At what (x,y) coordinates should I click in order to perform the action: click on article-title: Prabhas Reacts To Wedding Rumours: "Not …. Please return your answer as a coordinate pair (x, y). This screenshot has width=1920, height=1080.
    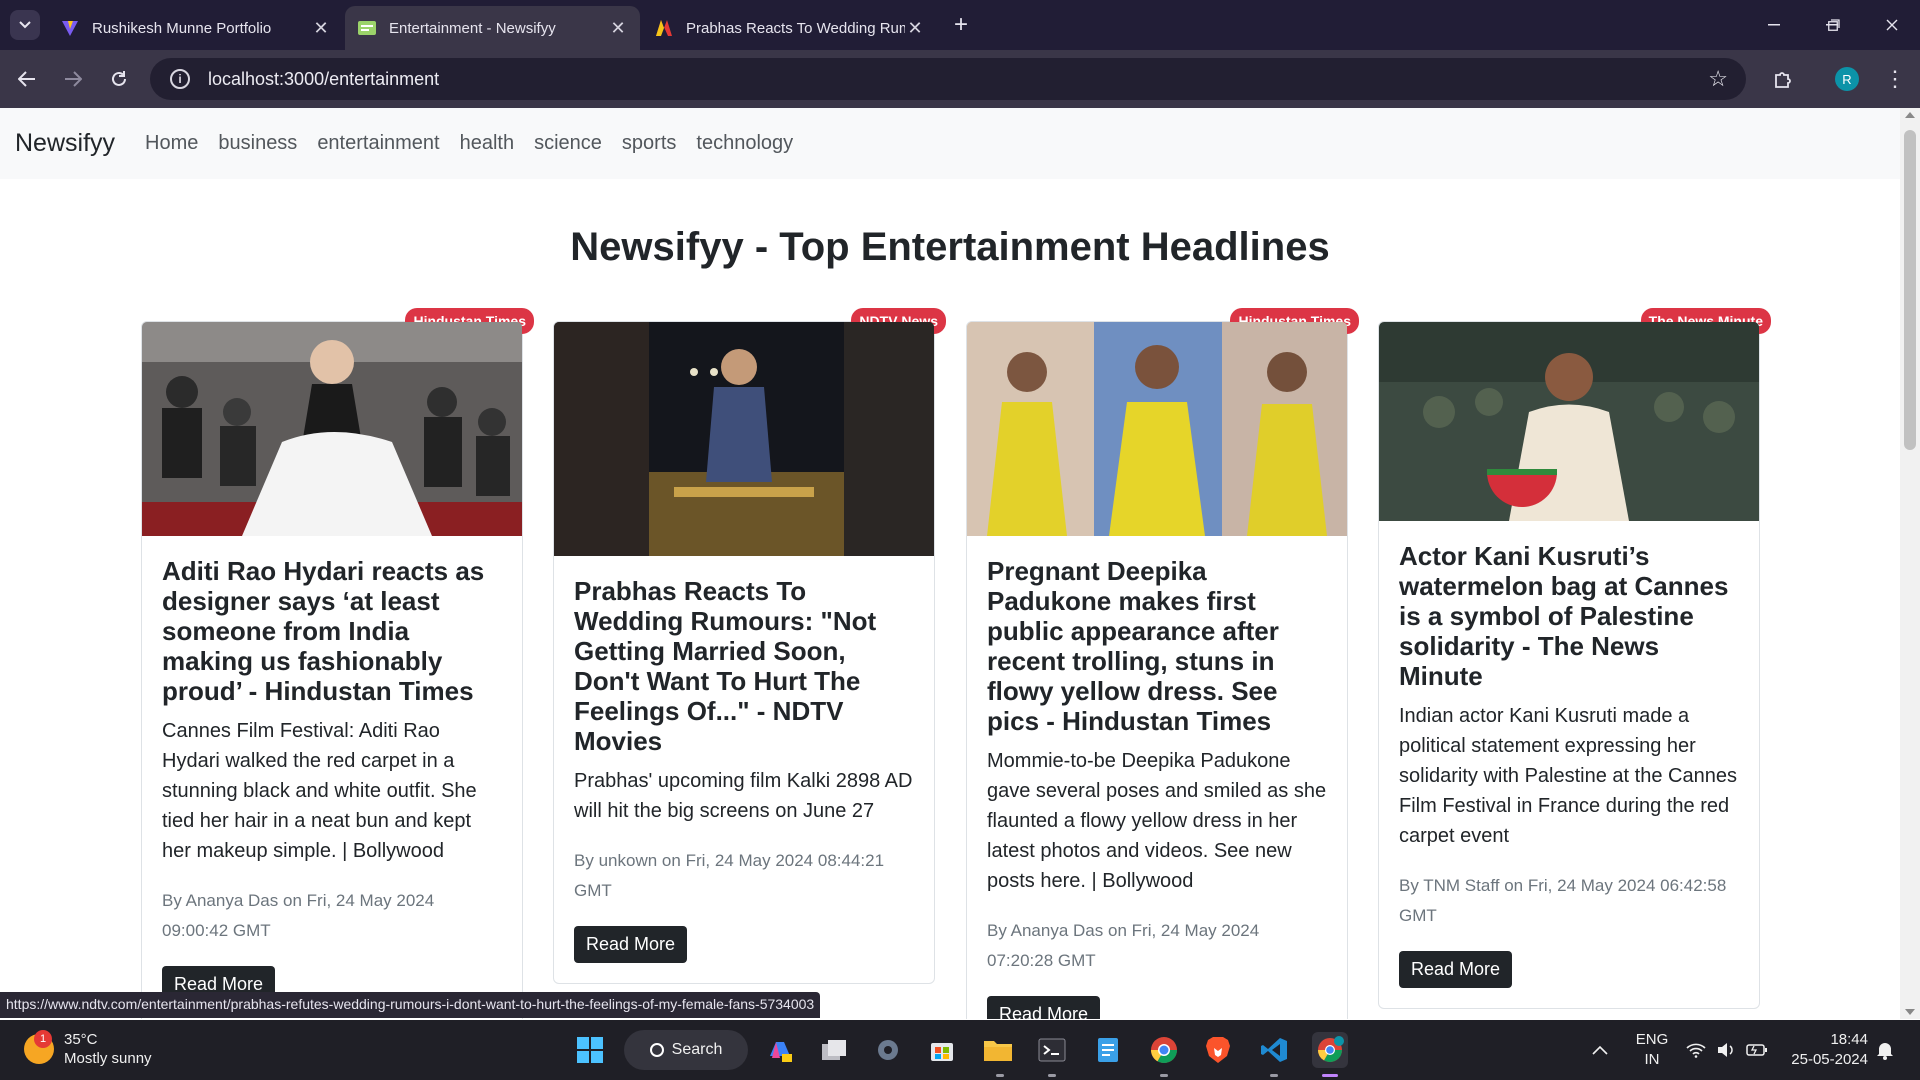
    Looking at the image, I should click on (725, 666).